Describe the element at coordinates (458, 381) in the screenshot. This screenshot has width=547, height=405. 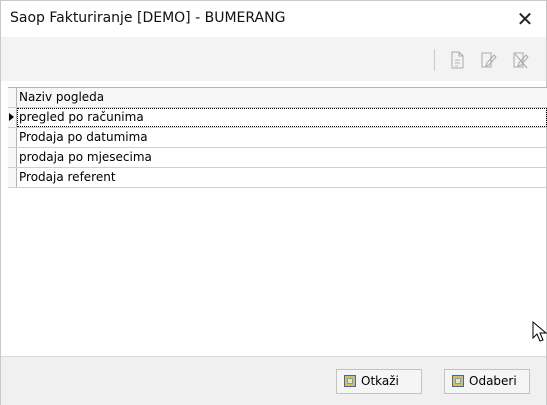
I see `select-icon` at that location.